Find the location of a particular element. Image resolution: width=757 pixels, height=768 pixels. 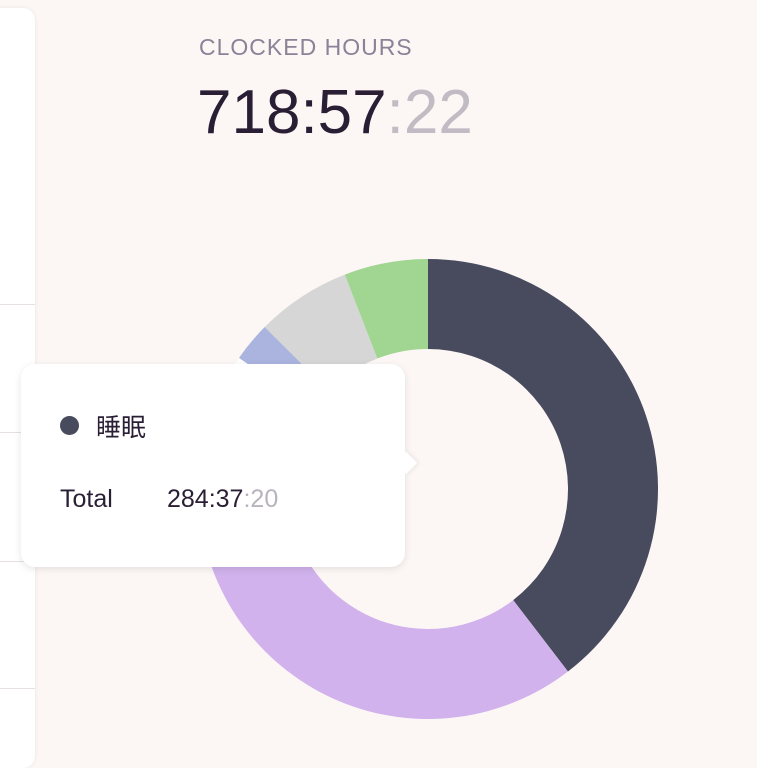

tooltip-total-value: 284:37:20 is located at coordinates (222, 499).